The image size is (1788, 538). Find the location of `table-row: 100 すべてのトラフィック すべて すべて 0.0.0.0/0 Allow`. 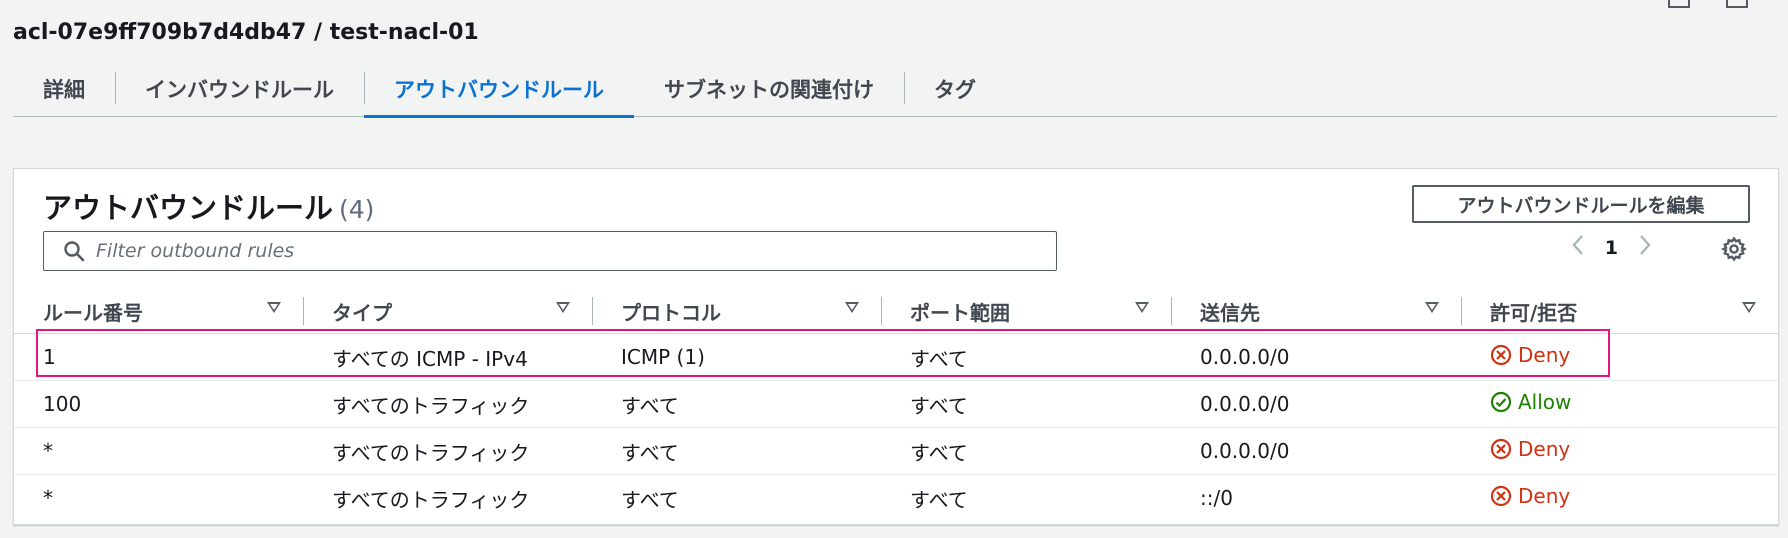

table-row: 100 すべてのトラフィック すべて すべて 0.0.0.0/0 Allow is located at coordinates (896, 404).